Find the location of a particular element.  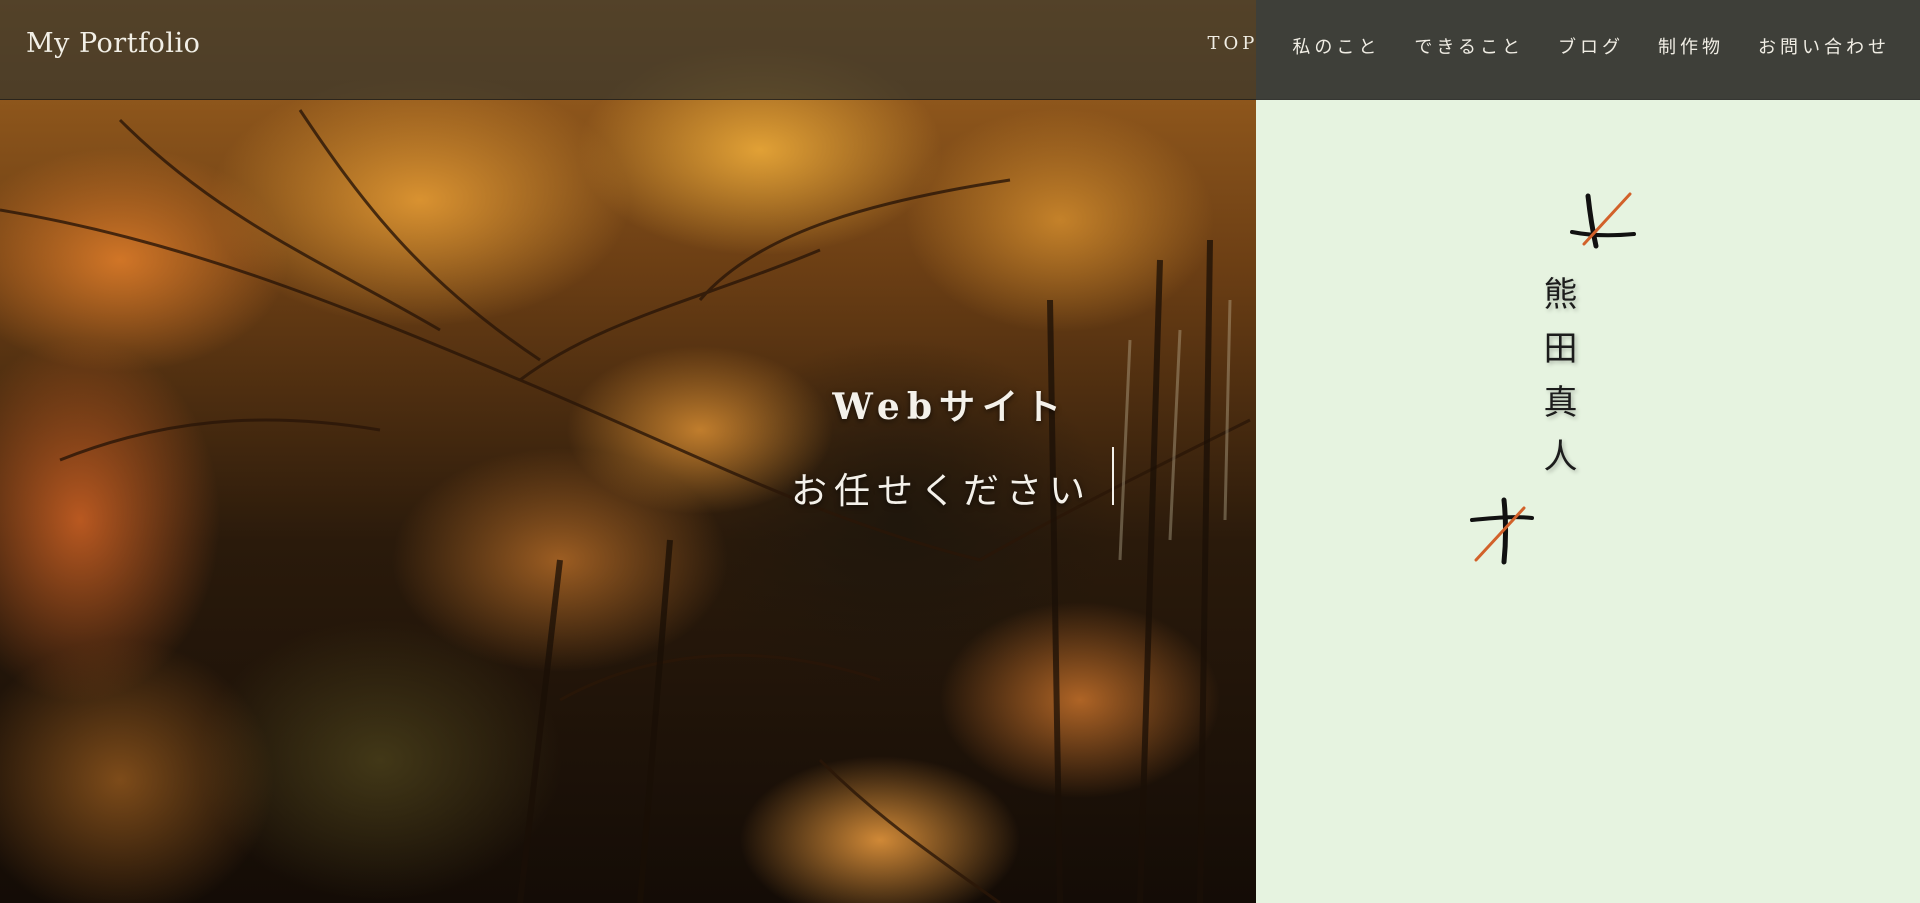

nav-item-about: 私のこと is located at coordinates (1336, 46).